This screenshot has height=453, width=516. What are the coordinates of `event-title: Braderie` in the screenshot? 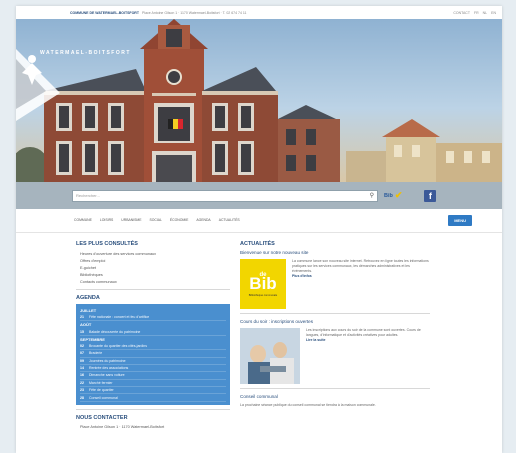 It's located at (96, 353).